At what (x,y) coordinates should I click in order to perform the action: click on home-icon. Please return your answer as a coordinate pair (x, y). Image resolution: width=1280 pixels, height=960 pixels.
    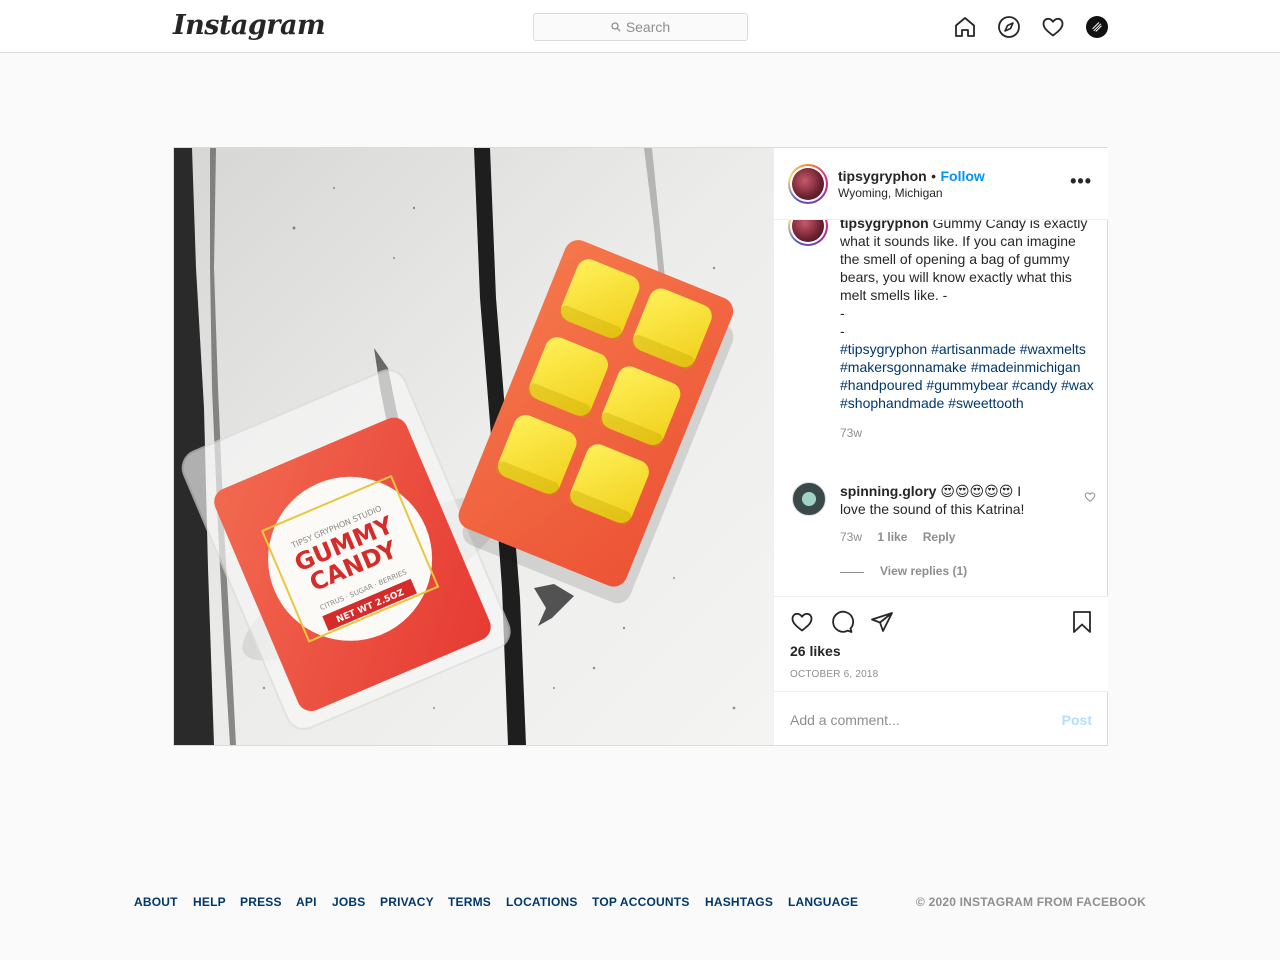
    Looking at the image, I should click on (965, 27).